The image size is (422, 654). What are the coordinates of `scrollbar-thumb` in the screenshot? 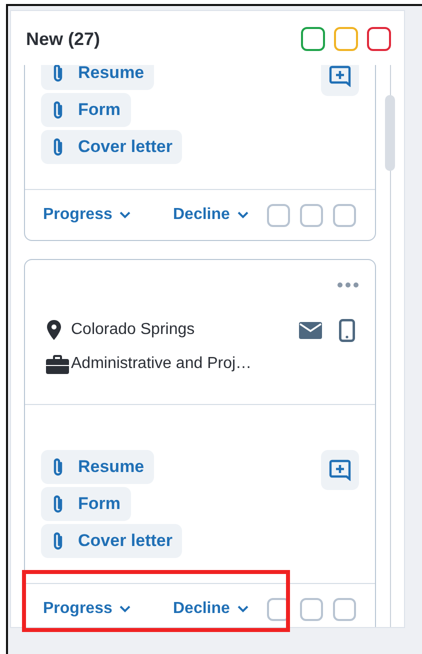 It's located at (390, 133).